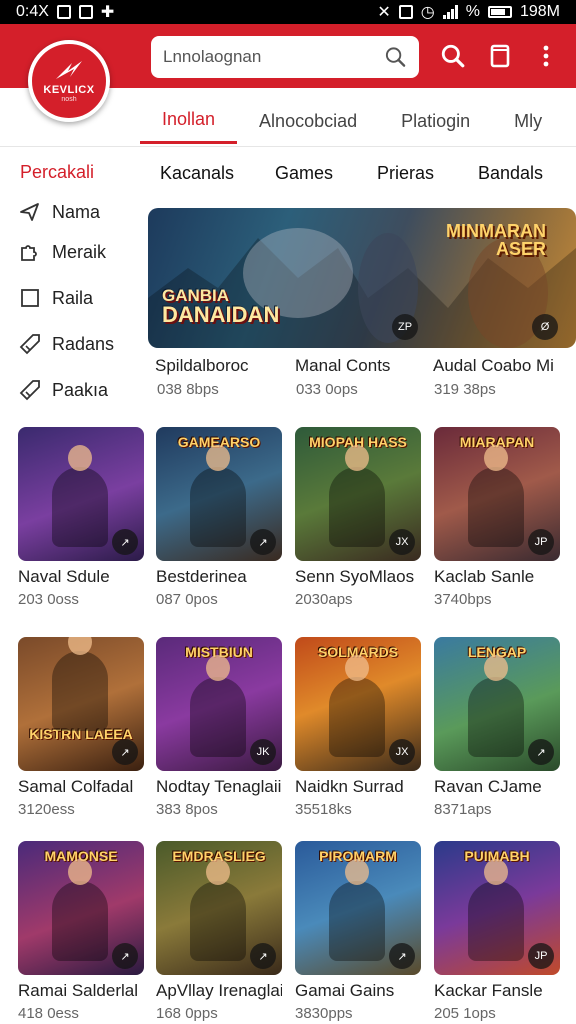  What do you see at coordinates (493, 366) in the screenshot?
I see `featured-title-3: Audal Coabo Mi` at bounding box center [493, 366].